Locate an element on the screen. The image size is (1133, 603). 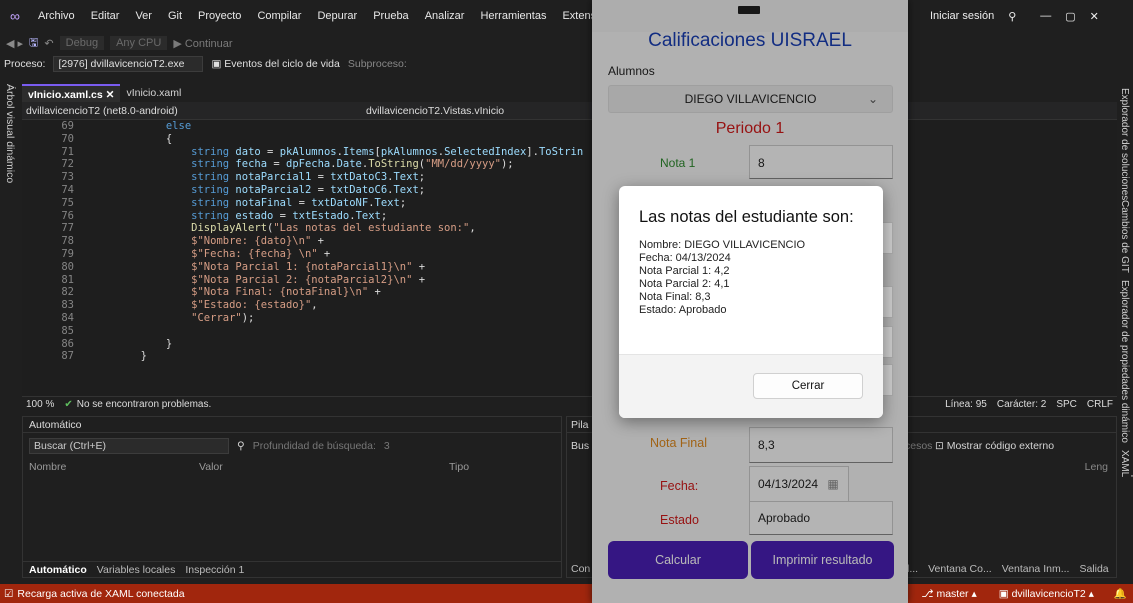
line-number: 81 is located at coordinates (67, 279).